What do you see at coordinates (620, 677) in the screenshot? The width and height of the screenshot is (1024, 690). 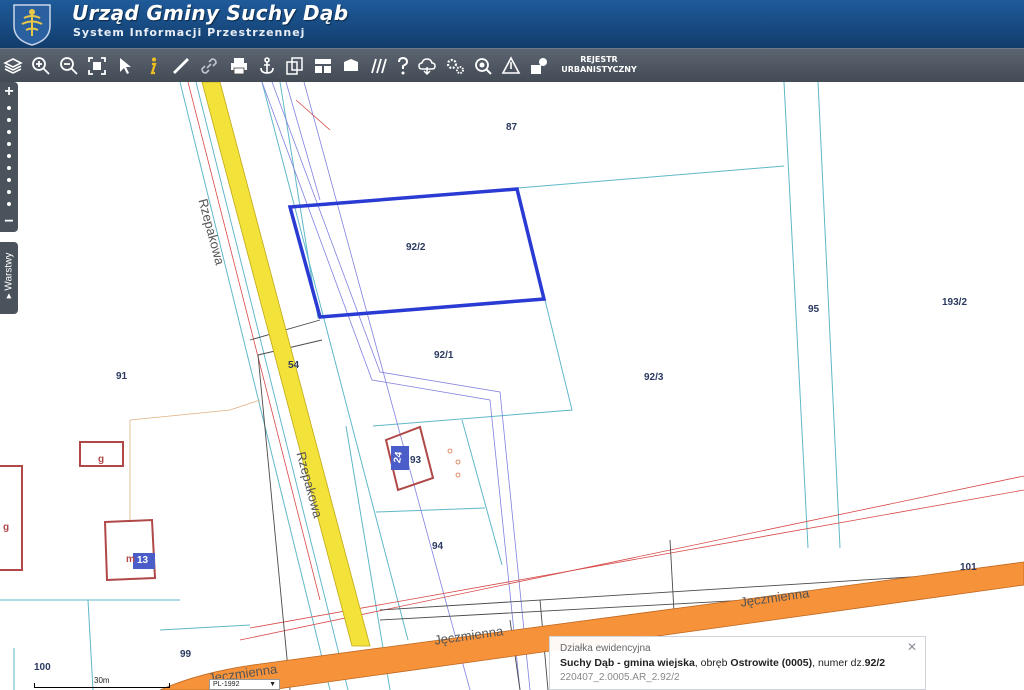 I see `popup-identifier: 220407_2.0005.AR_2.92/2` at bounding box center [620, 677].